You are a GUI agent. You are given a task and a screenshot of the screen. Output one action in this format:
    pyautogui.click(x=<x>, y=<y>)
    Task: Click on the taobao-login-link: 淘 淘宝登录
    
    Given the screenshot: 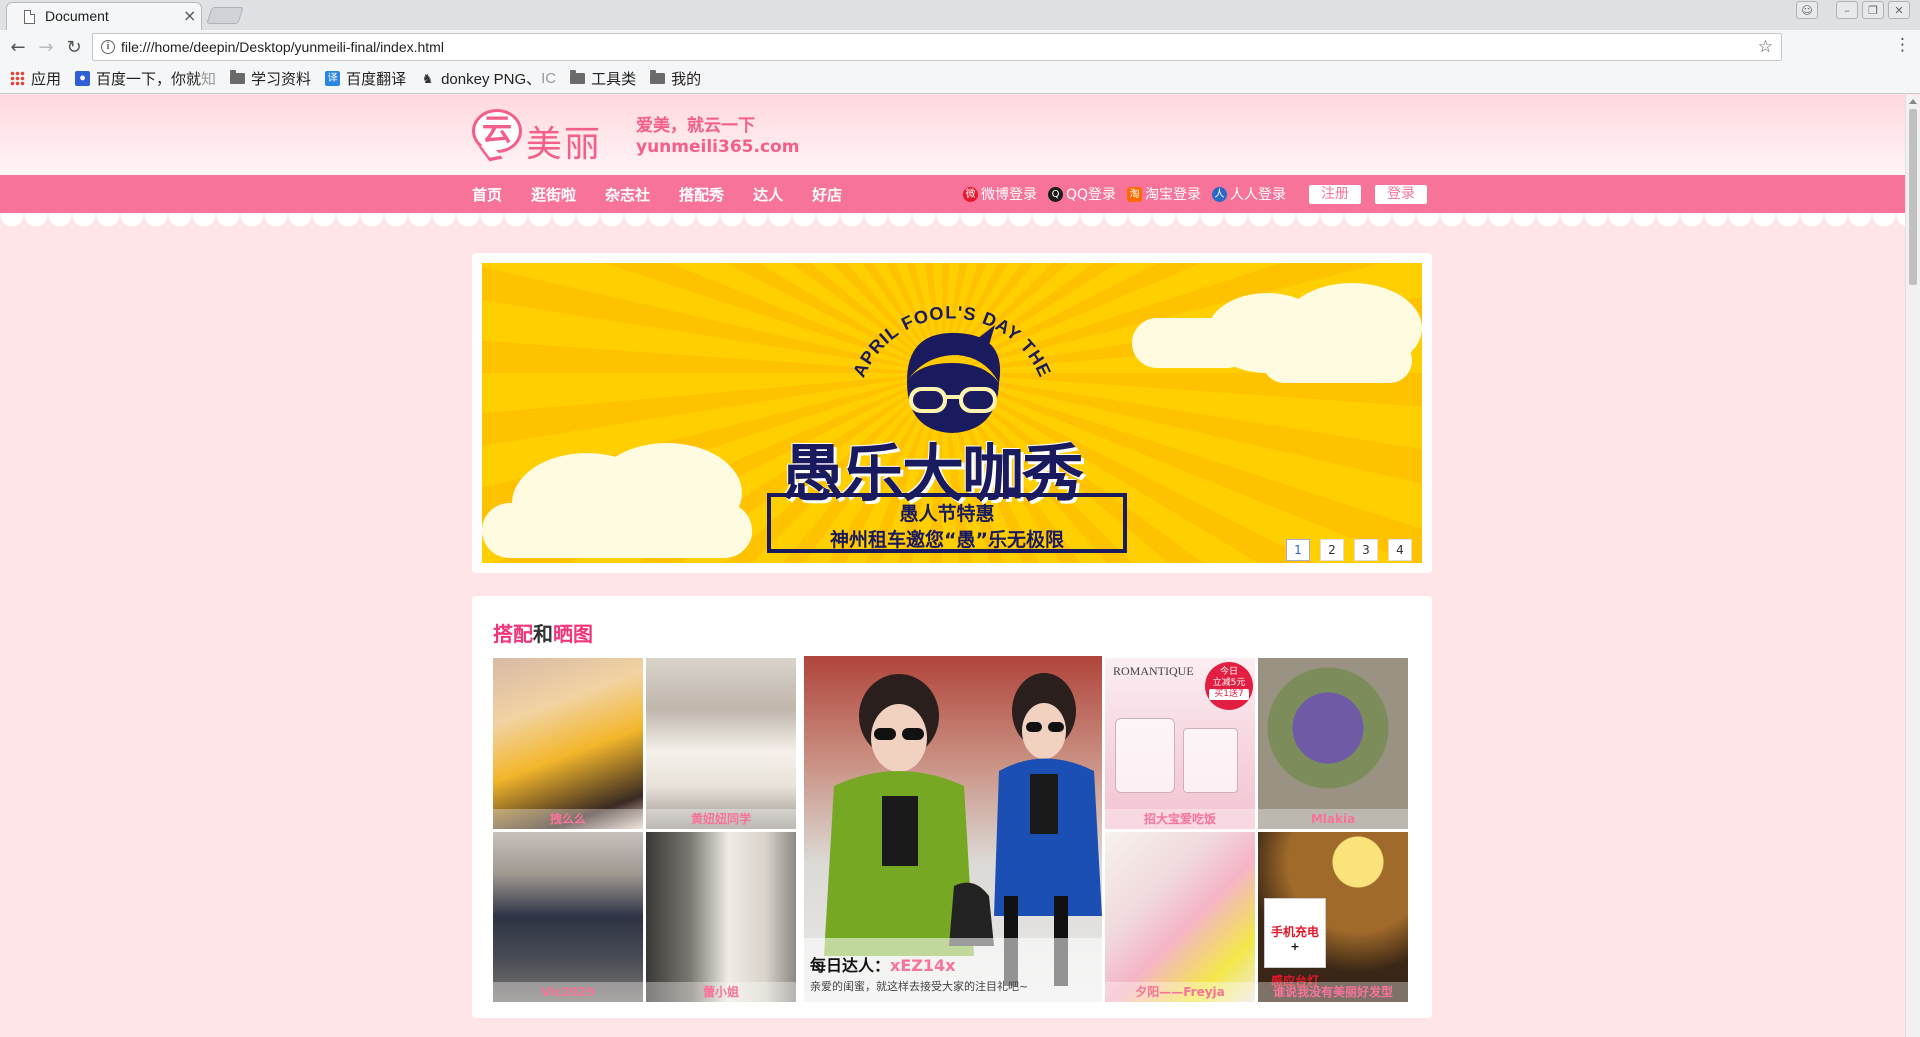 What is the action you would take?
    pyautogui.click(x=1164, y=194)
    